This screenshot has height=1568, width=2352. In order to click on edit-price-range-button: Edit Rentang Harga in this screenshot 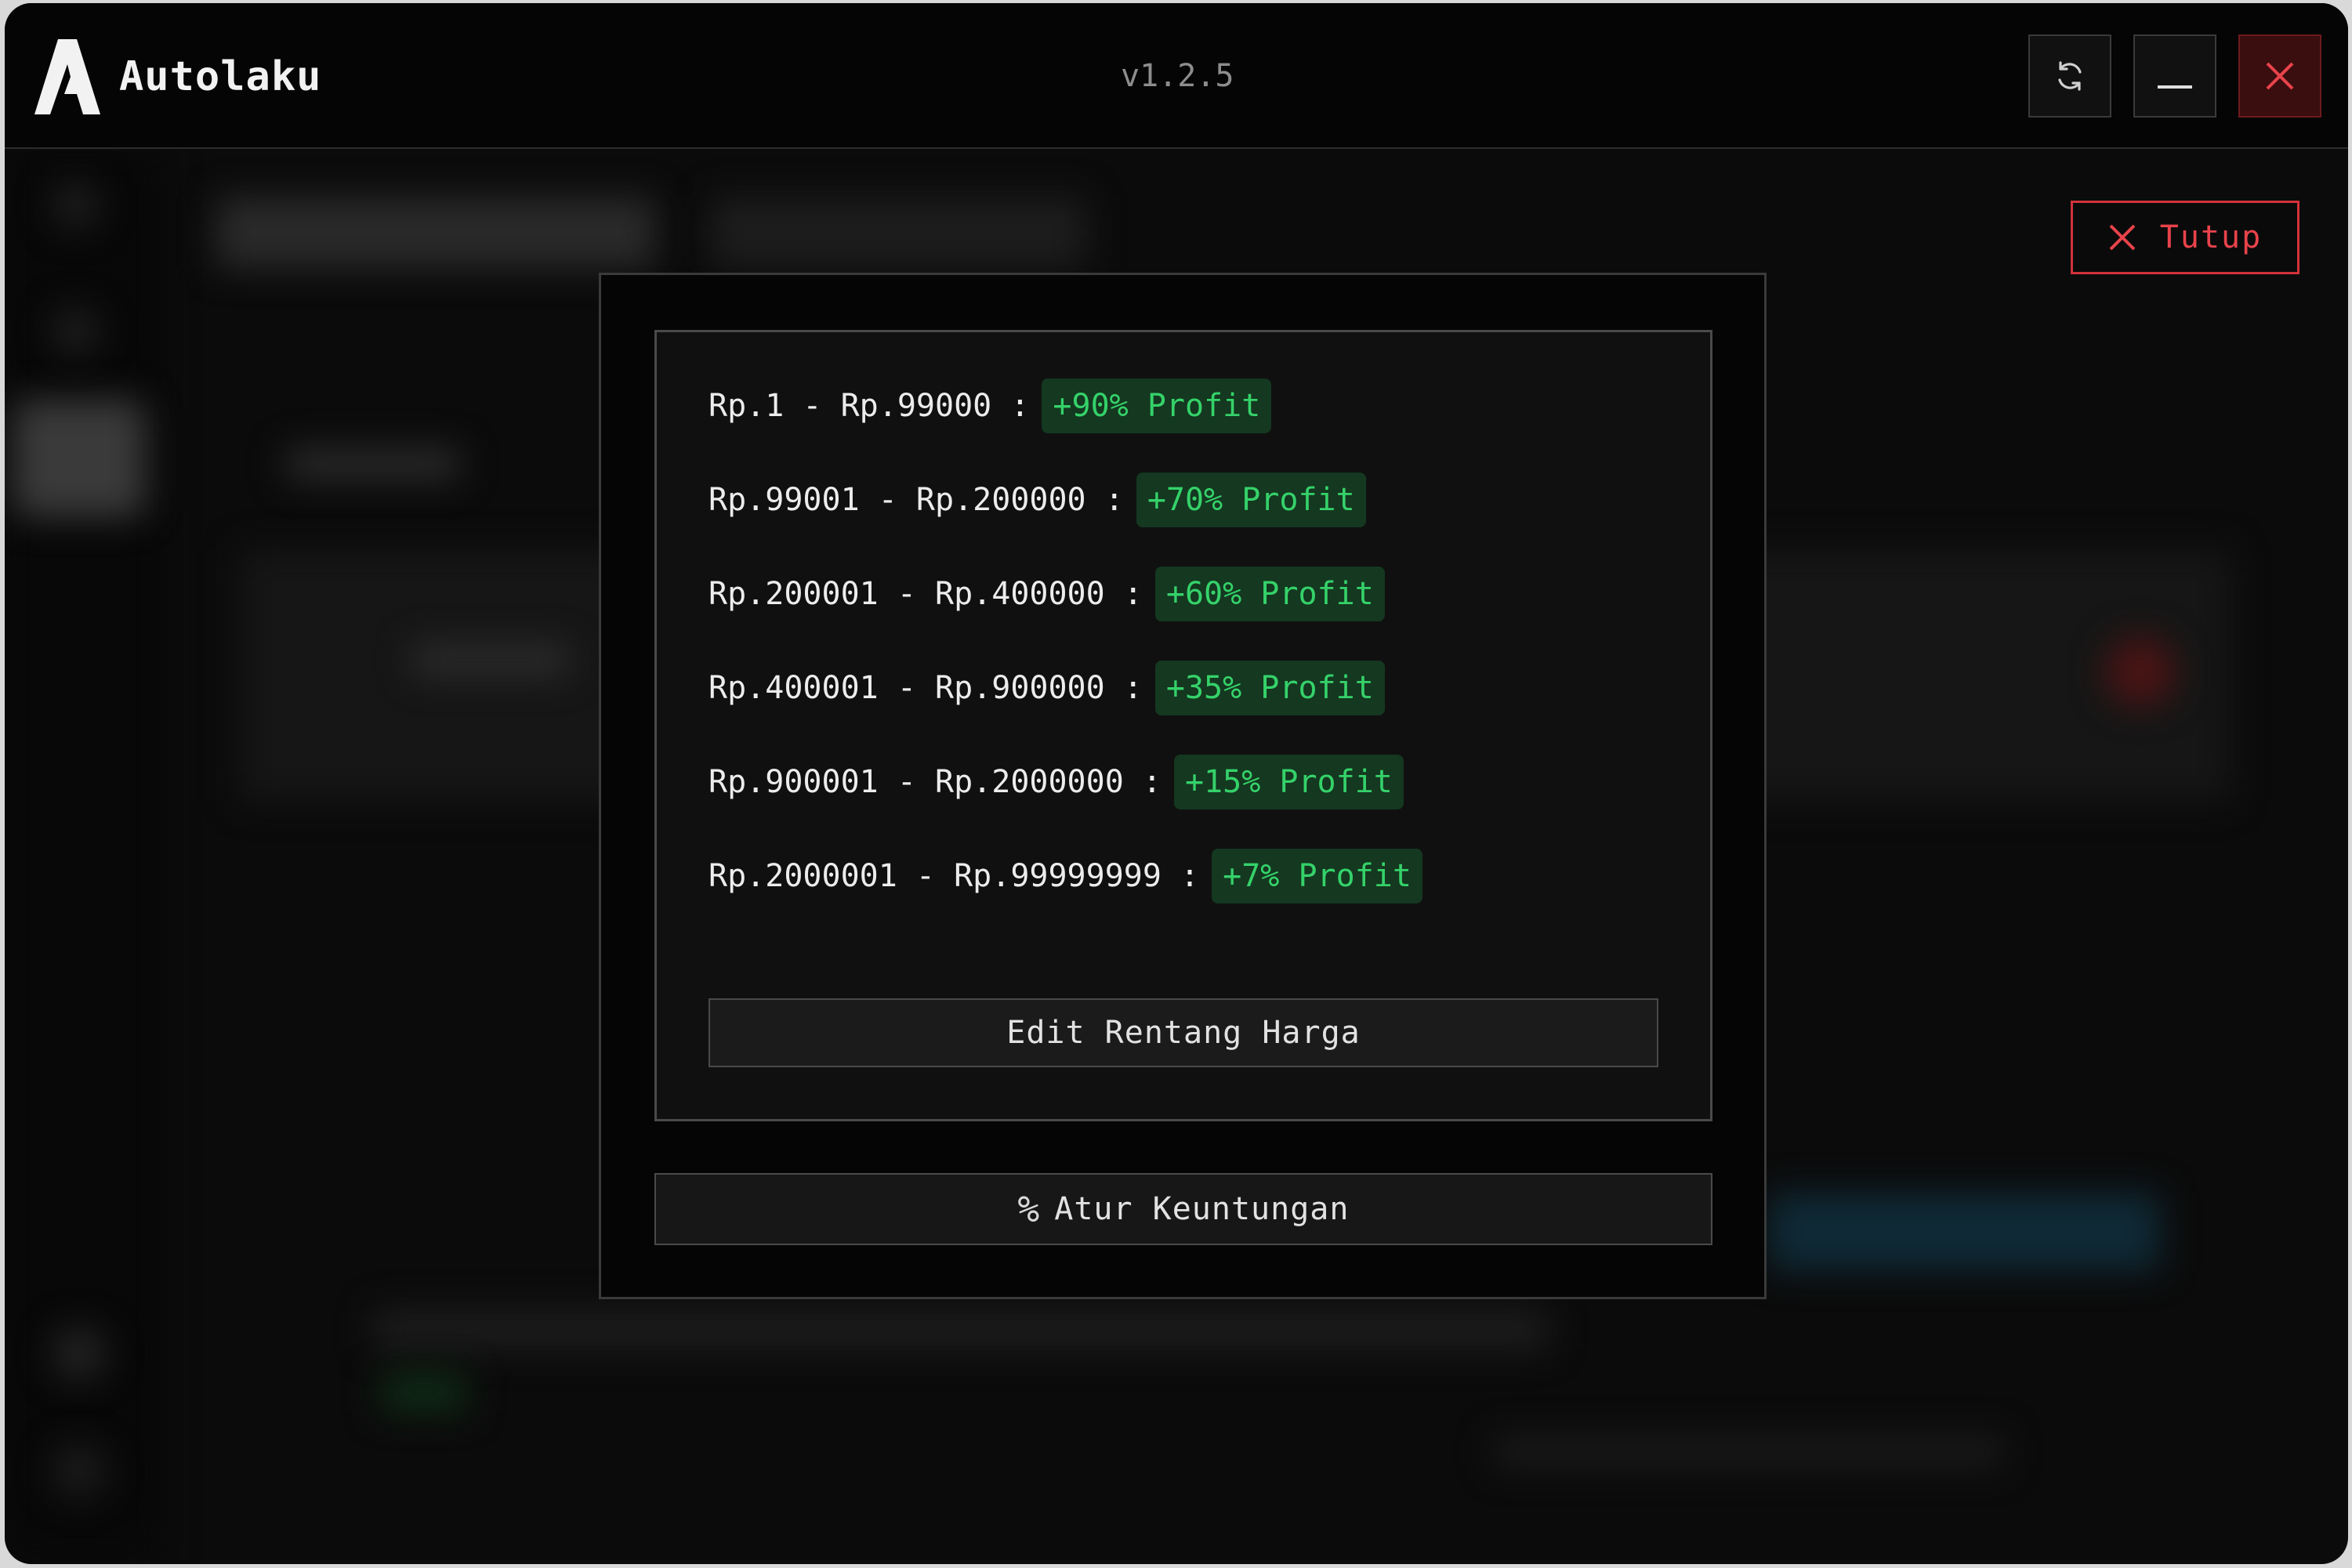, I will do `click(1183, 1032)`.